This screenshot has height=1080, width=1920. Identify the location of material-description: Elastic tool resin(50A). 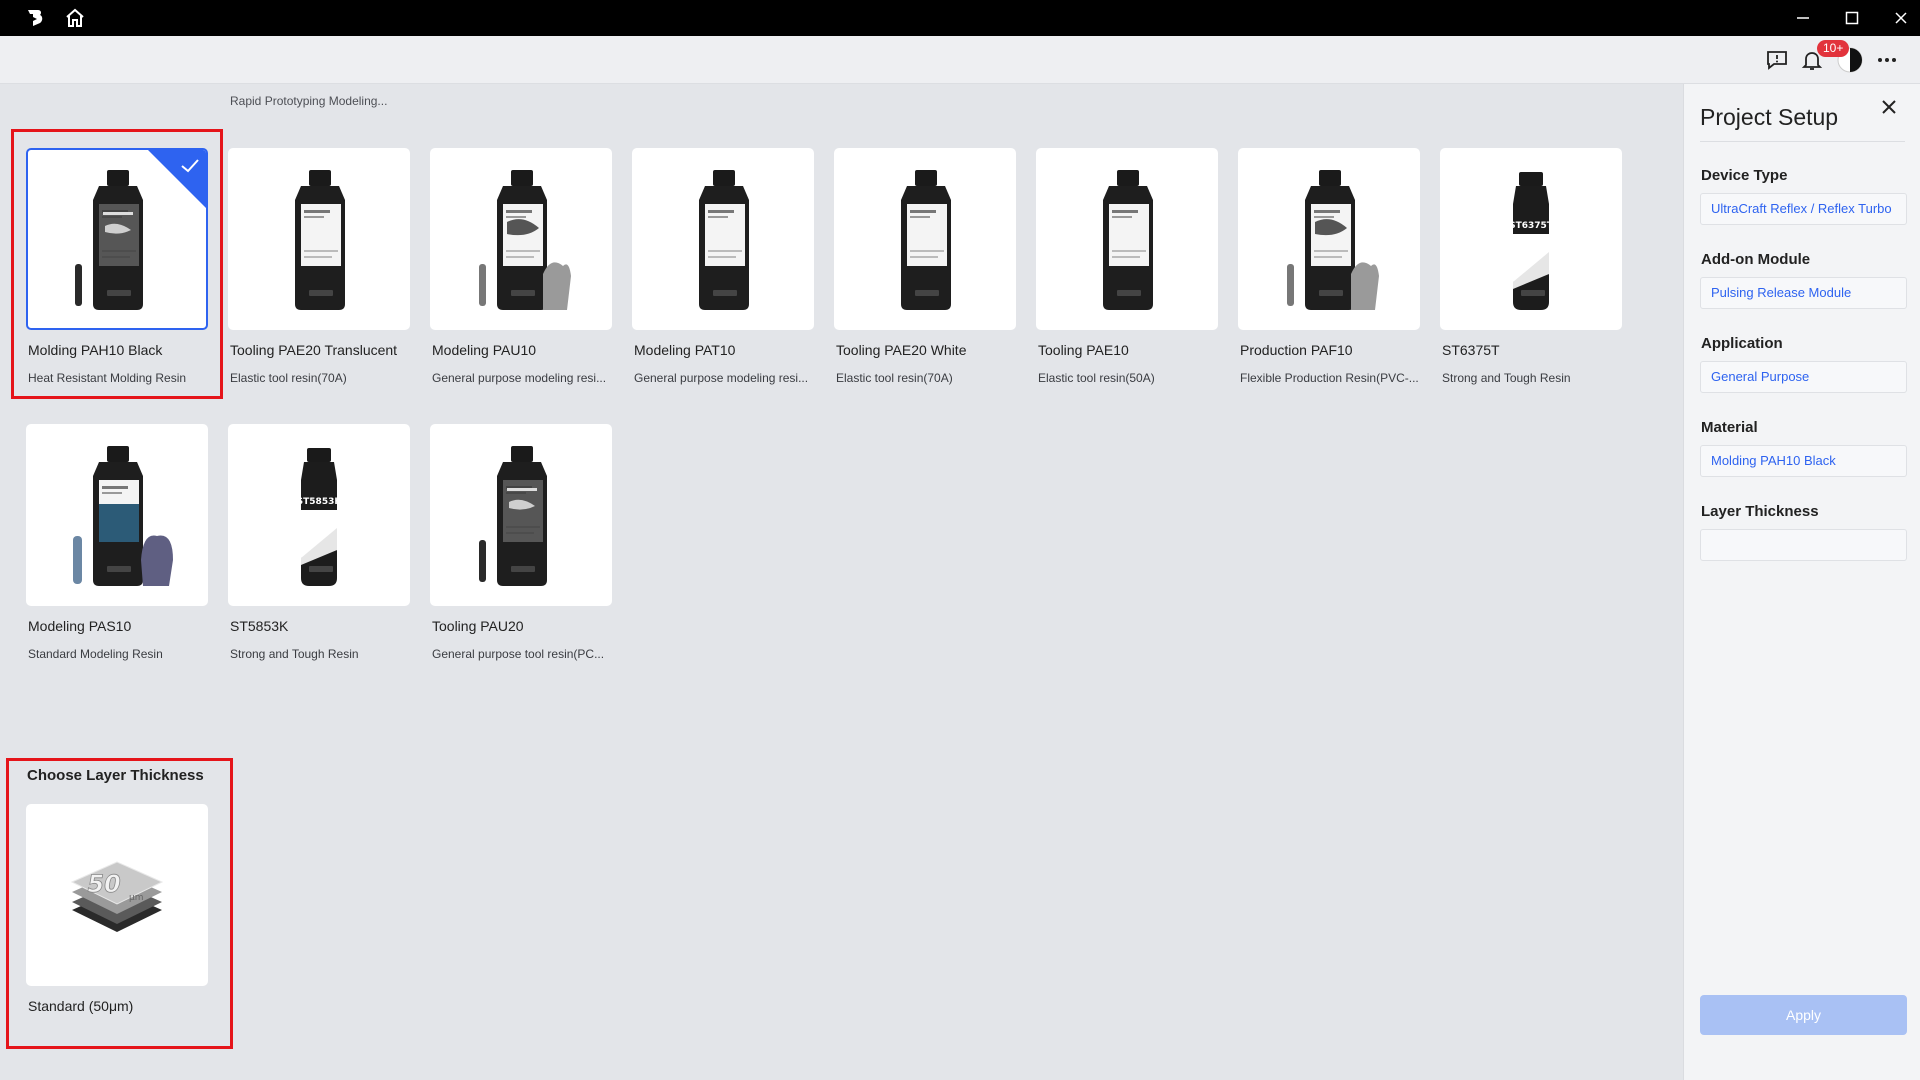
(1096, 378).